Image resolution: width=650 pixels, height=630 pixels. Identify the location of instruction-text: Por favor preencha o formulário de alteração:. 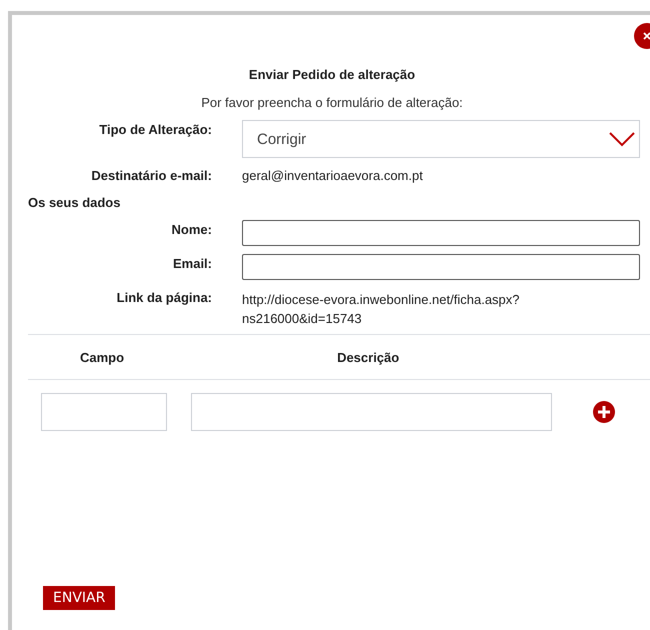
(332, 102).